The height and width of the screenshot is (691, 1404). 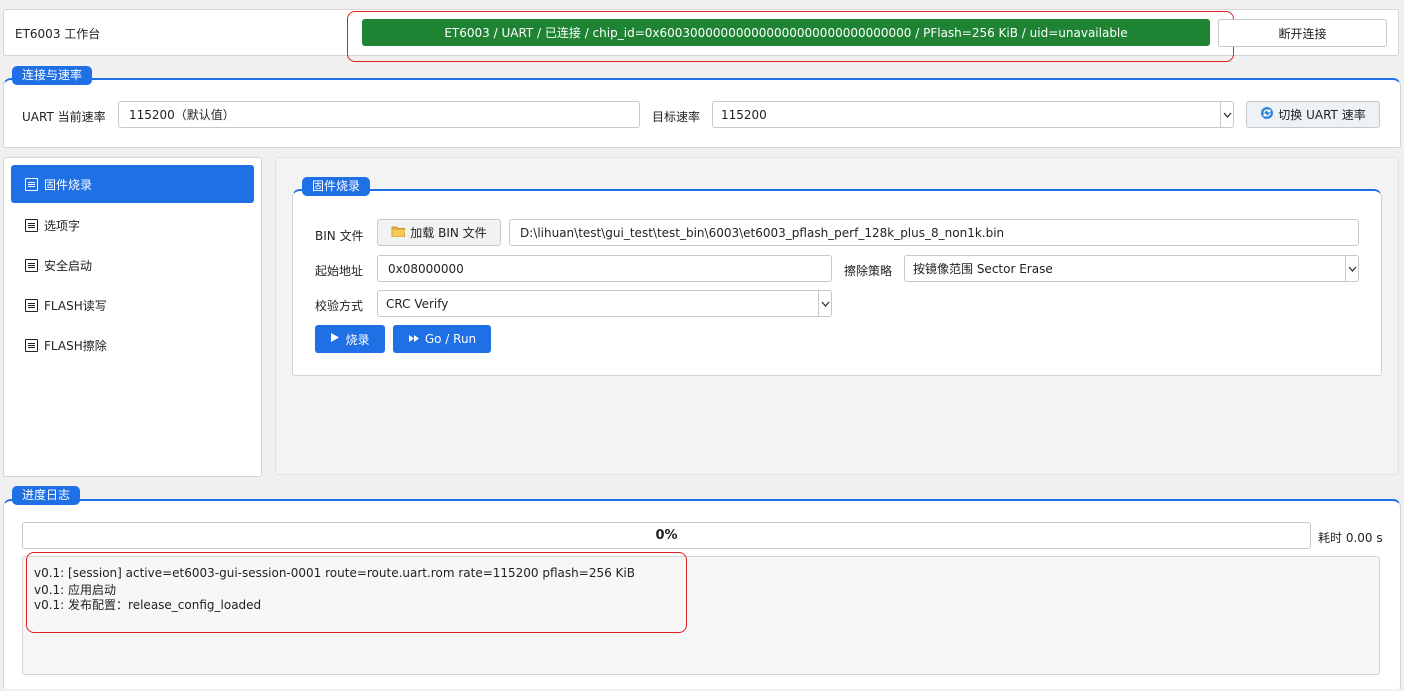 I want to click on go-run-button: Go / Run, so click(x=442, y=339).